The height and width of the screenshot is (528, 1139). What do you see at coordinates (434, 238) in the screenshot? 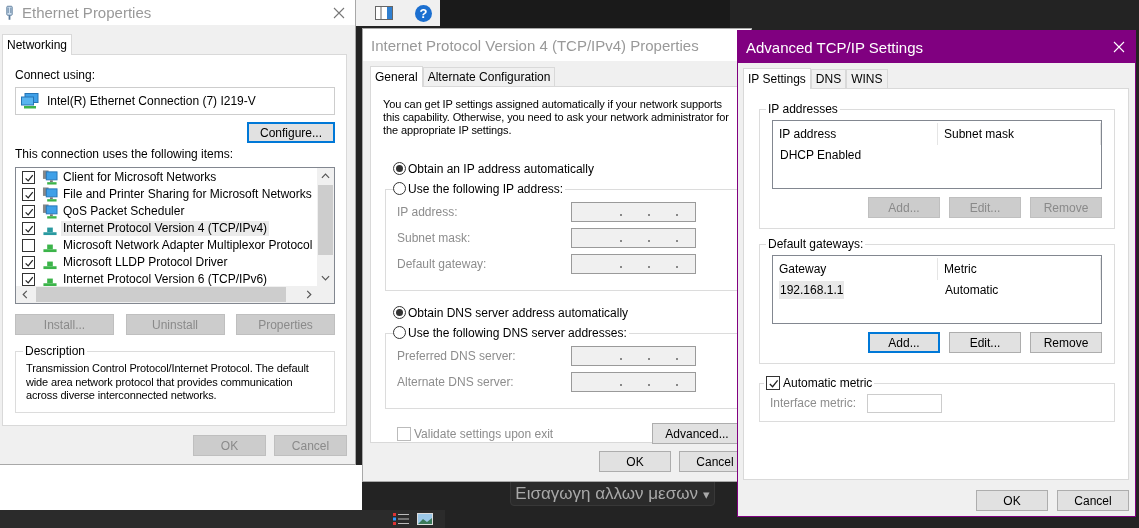
I see `field-label: Subnet mask:` at bounding box center [434, 238].